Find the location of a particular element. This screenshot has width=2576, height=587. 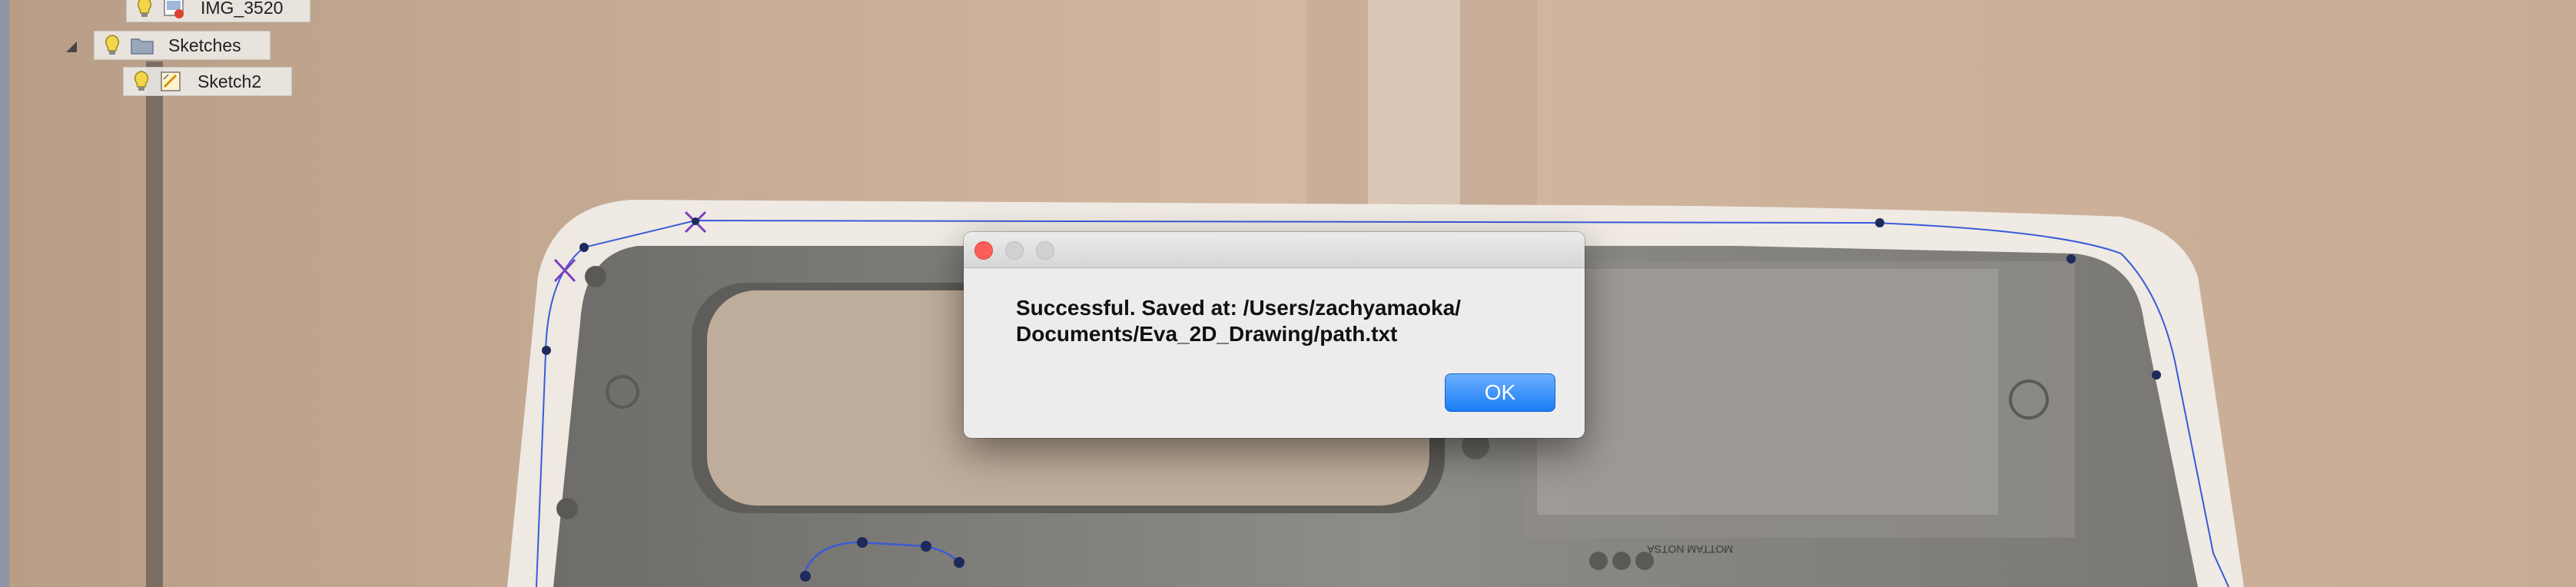

photo-label: MOTTAM NOTSA is located at coordinates (1690, 549).